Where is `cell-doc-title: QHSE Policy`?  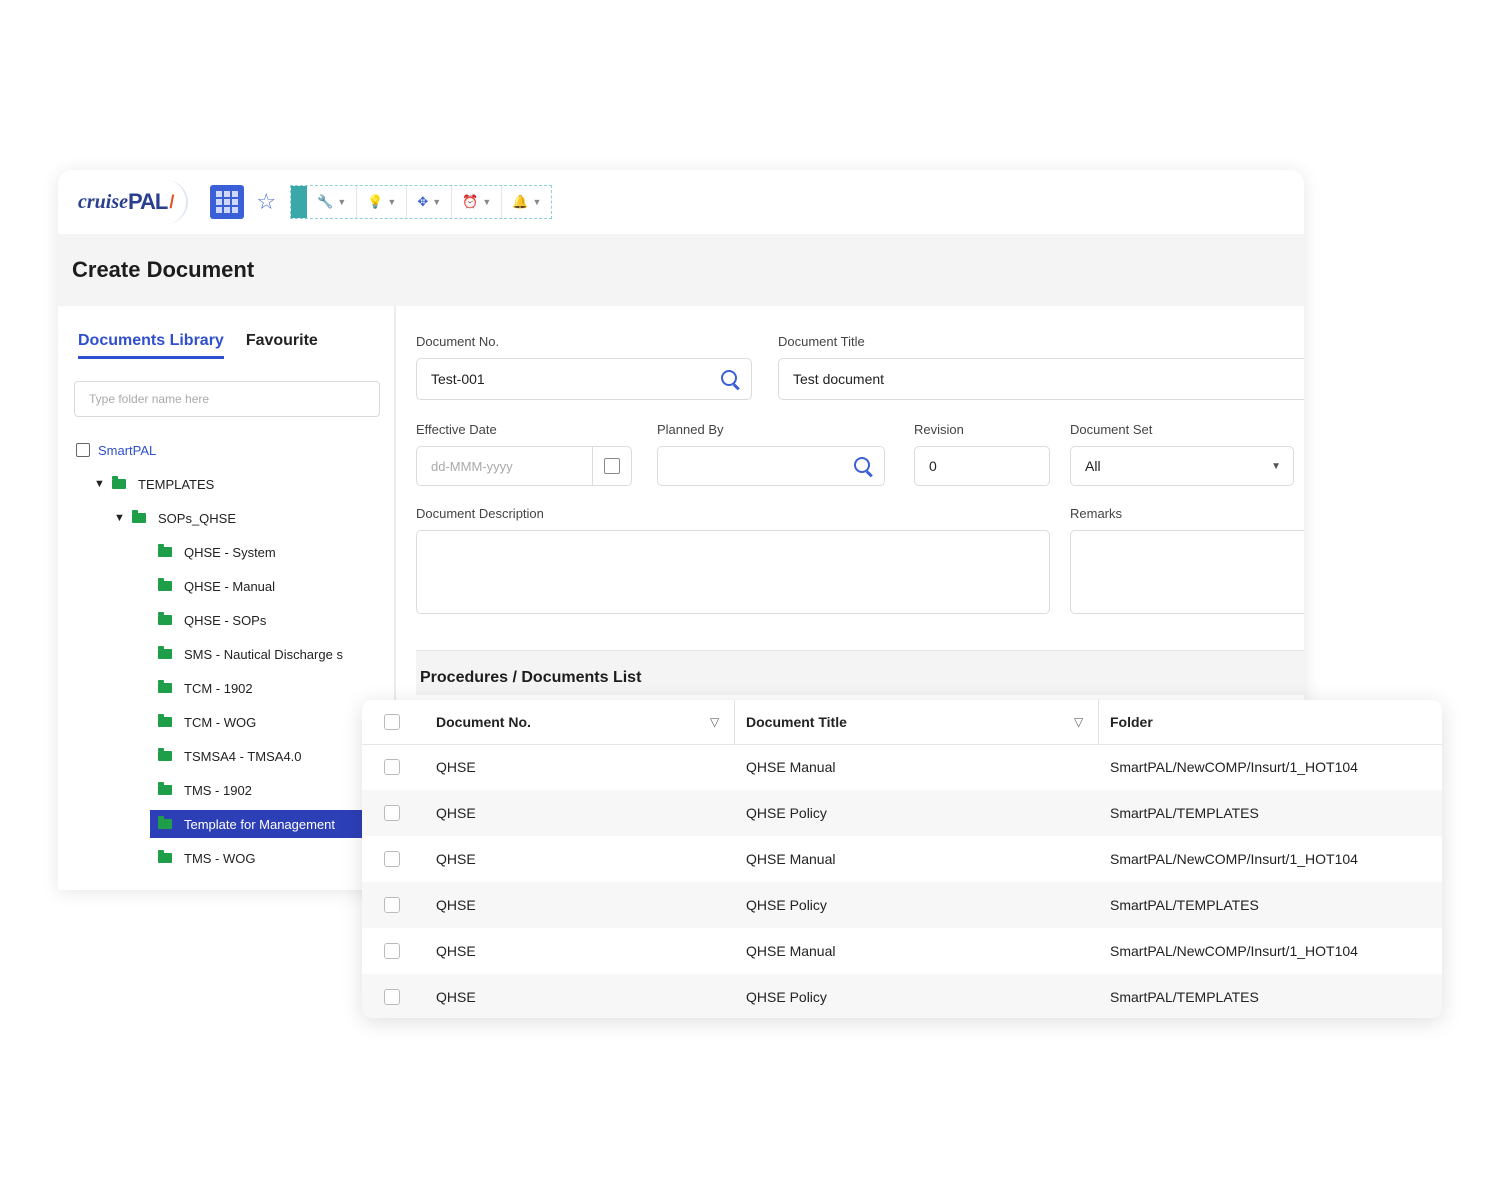 cell-doc-title: QHSE Policy is located at coordinates (786, 813).